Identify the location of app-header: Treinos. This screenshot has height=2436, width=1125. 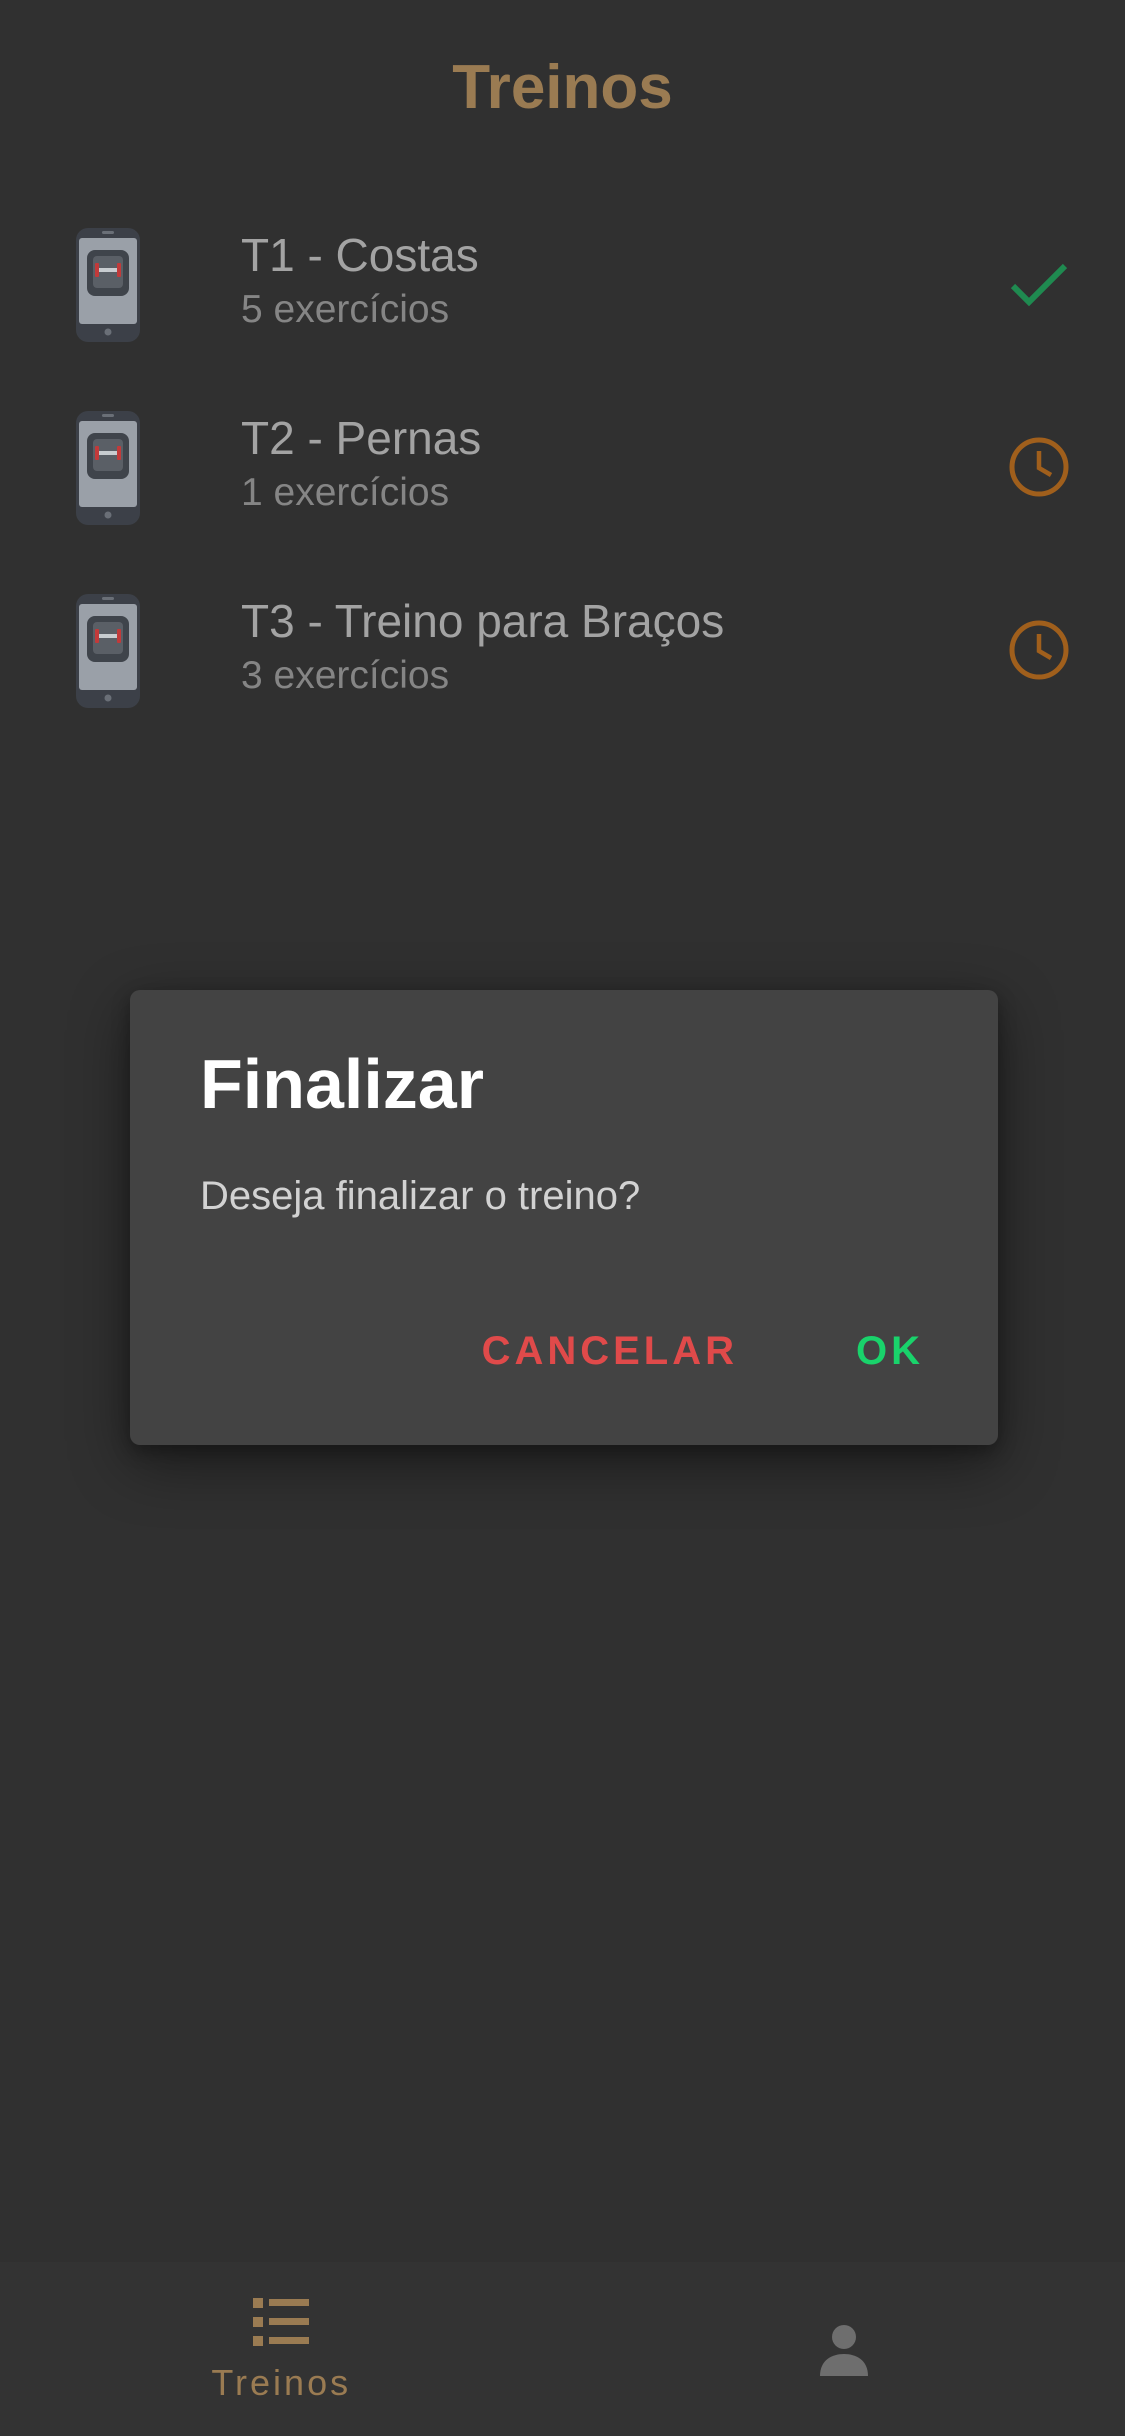
(562, 85).